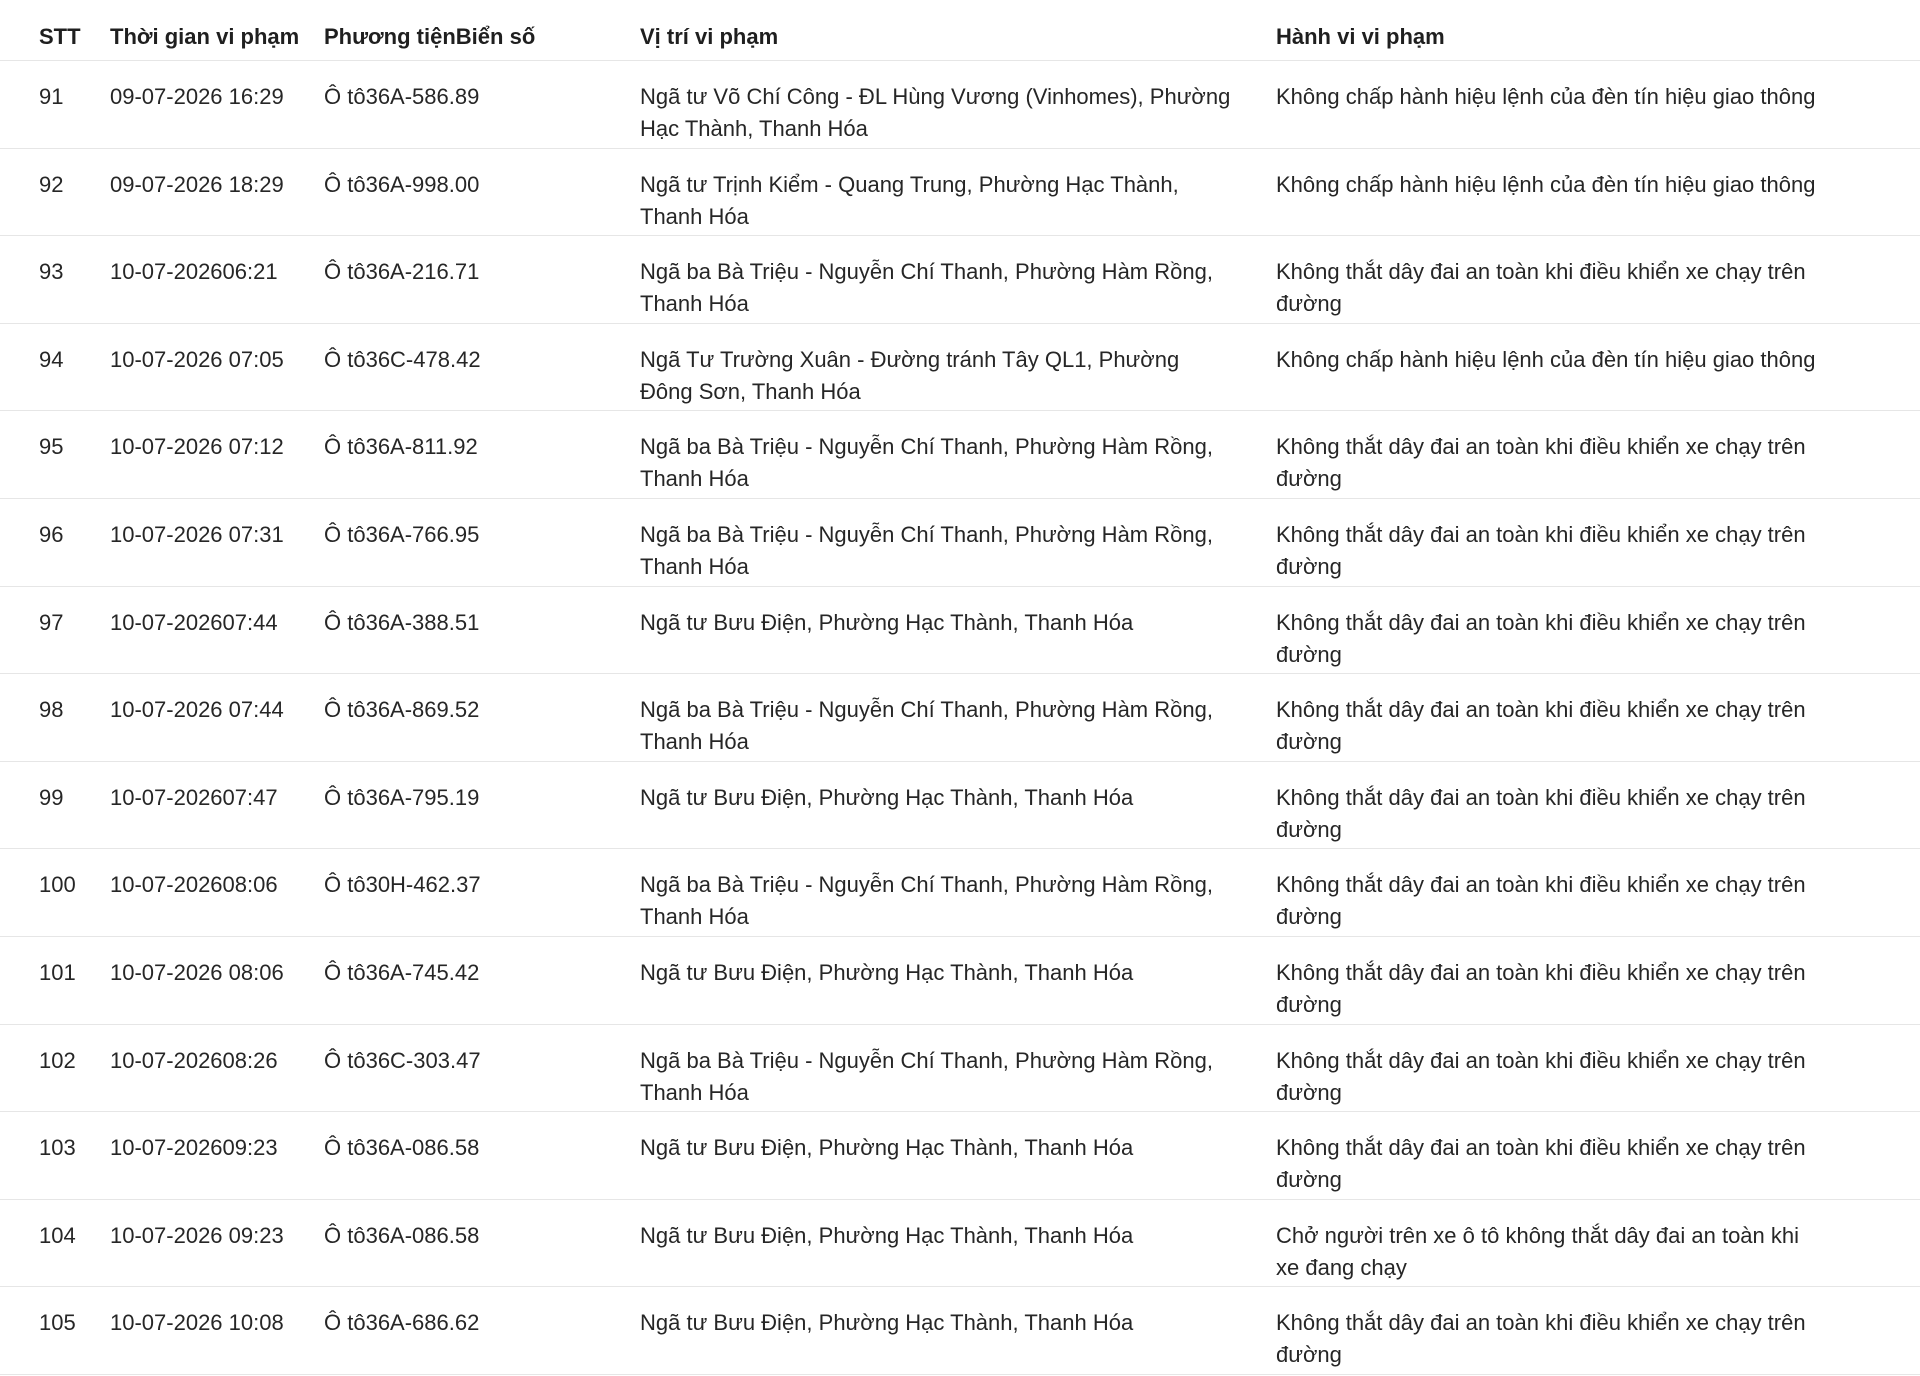 The height and width of the screenshot is (1376, 1920). Describe the element at coordinates (423, 885) in the screenshot. I see `cell-plate: 30H-462.37` at that location.